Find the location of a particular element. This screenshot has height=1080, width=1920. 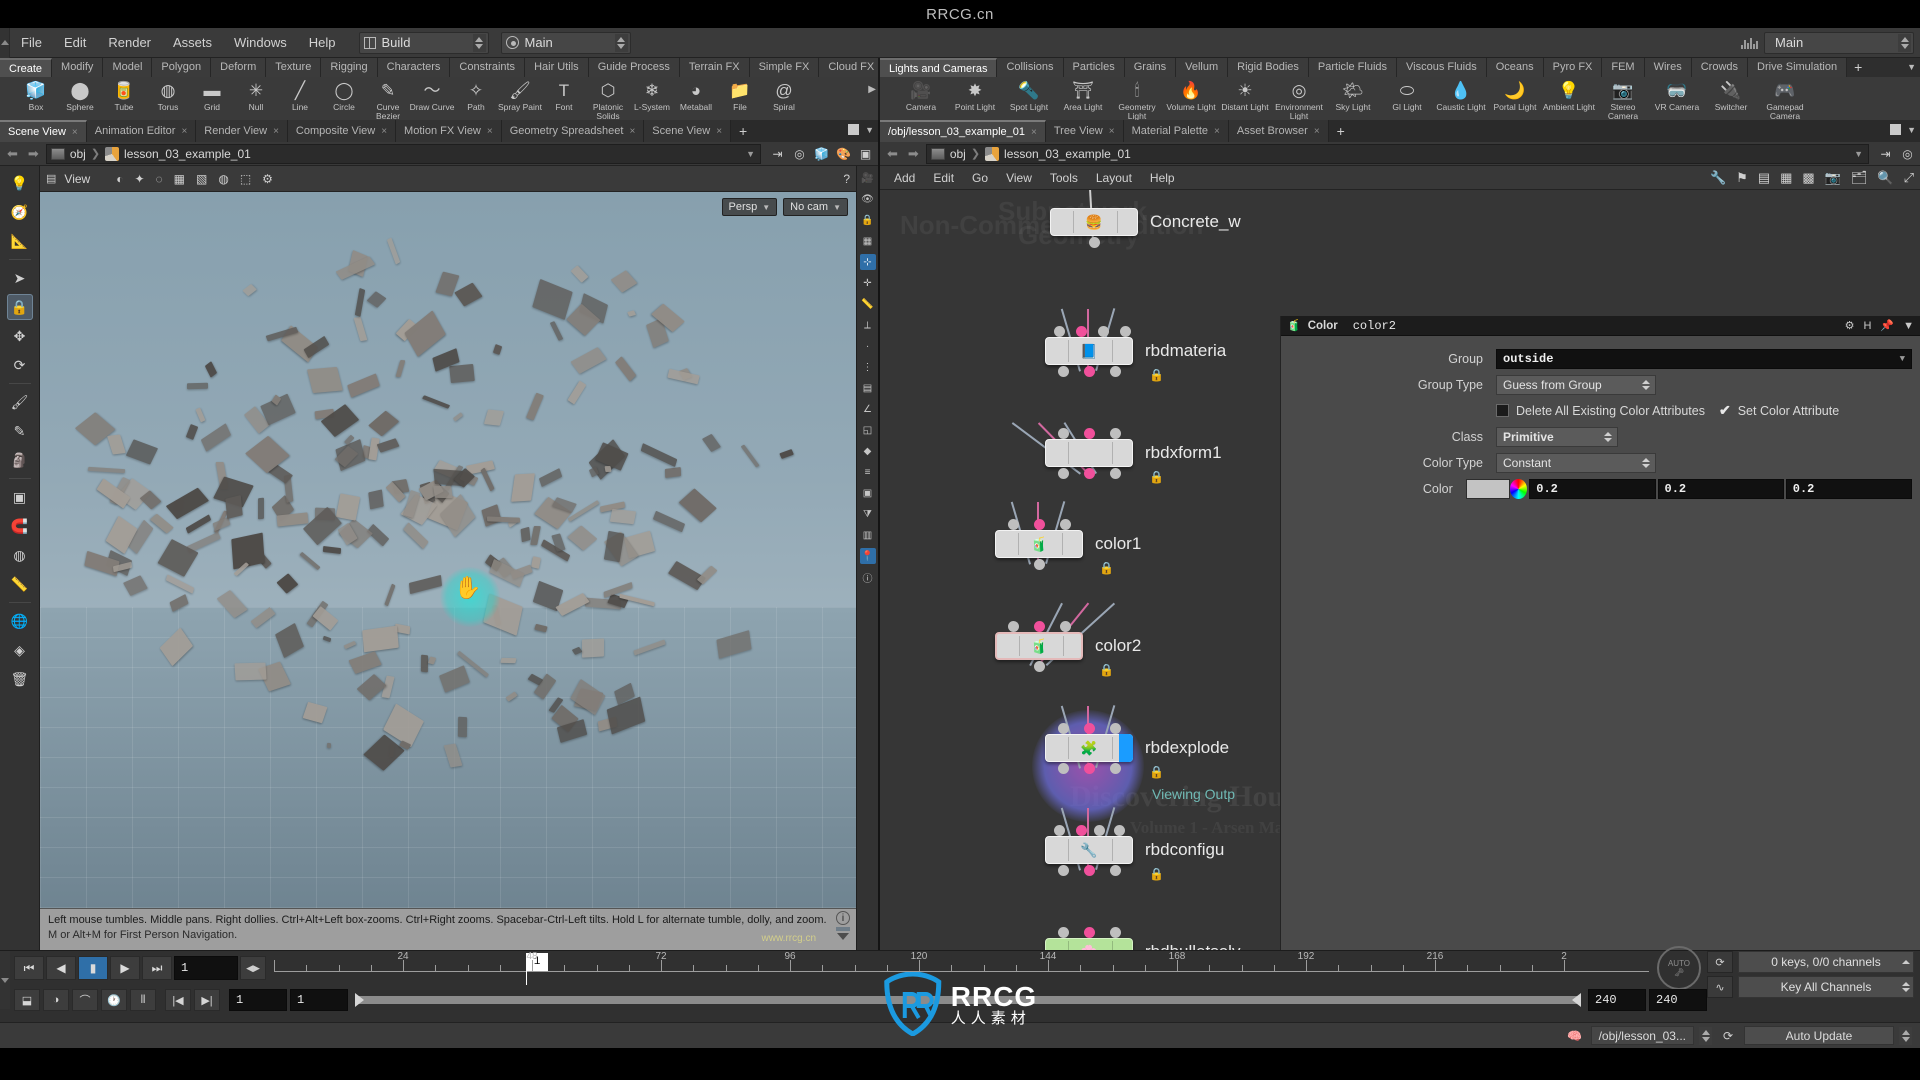

shelf-left-tab-deform: Deform is located at coordinates (239, 67).